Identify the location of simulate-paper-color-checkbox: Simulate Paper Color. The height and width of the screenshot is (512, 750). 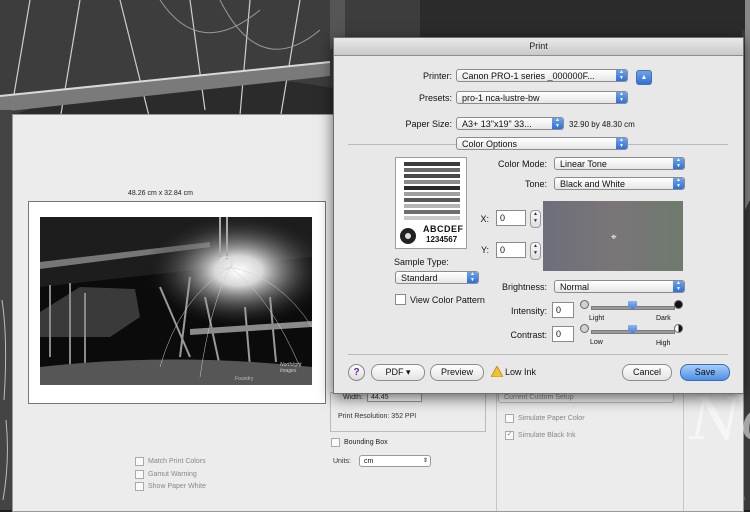
(545, 418).